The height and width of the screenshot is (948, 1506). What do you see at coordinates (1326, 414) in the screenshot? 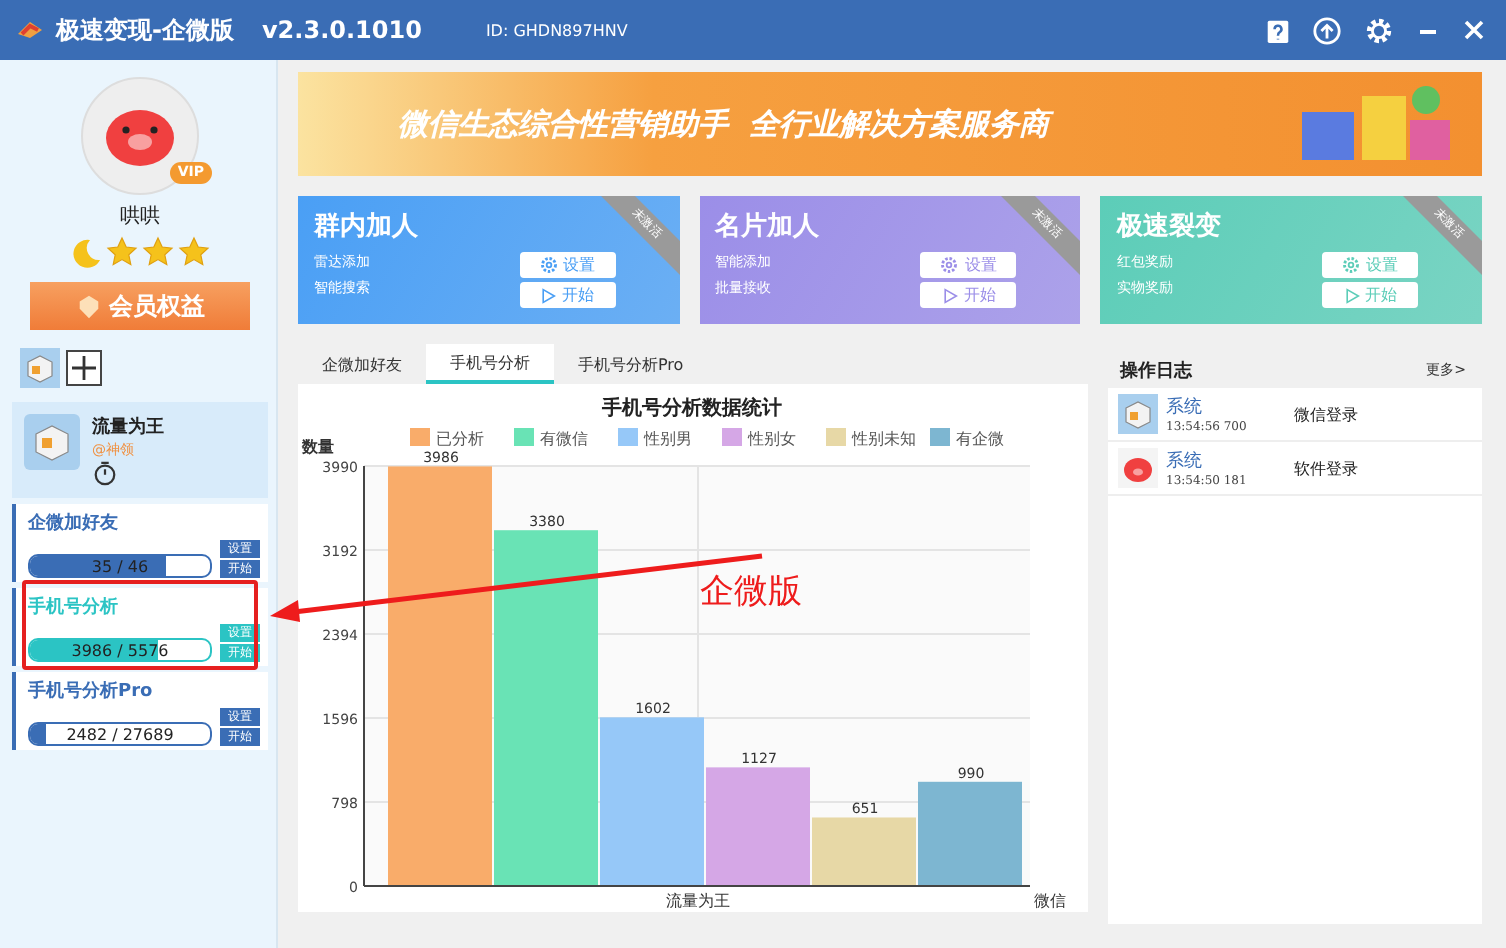
I see `log-action: 微信登录` at bounding box center [1326, 414].